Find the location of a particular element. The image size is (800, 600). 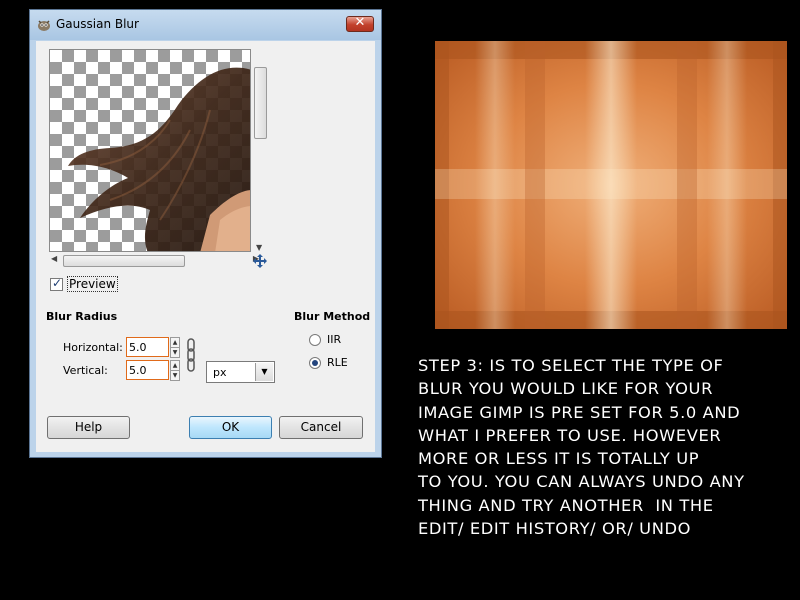

help-button: Help is located at coordinates (88, 427).